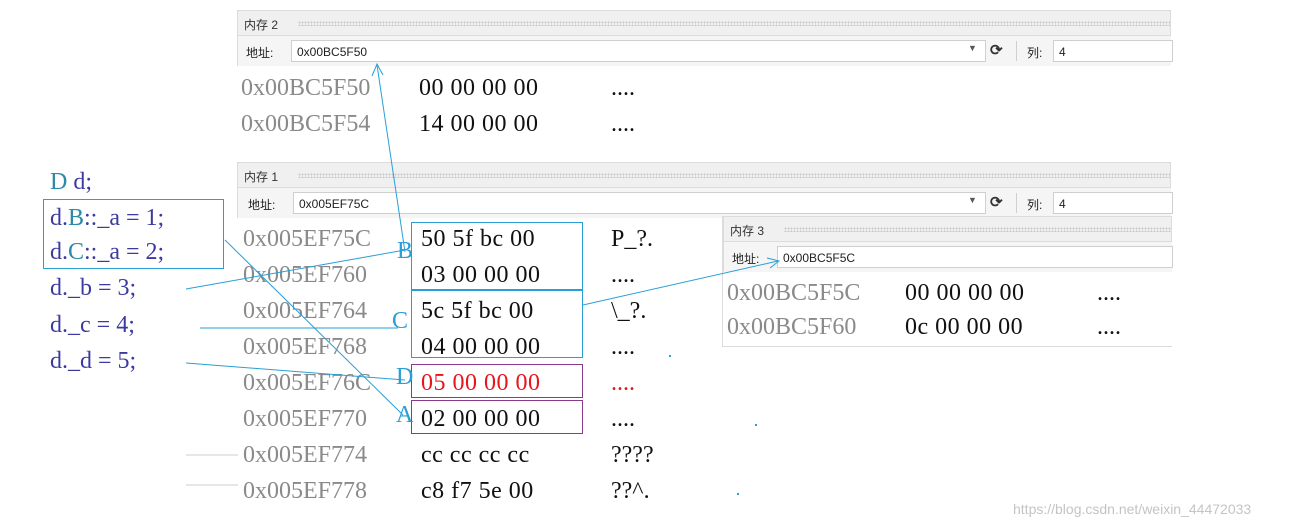 Image resolution: width=1292 pixels, height=529 pixels. What do you see at coordinates (295, 269) in the screenshot?
I see `line-b-to-bc` at bounding box center [295, 269].